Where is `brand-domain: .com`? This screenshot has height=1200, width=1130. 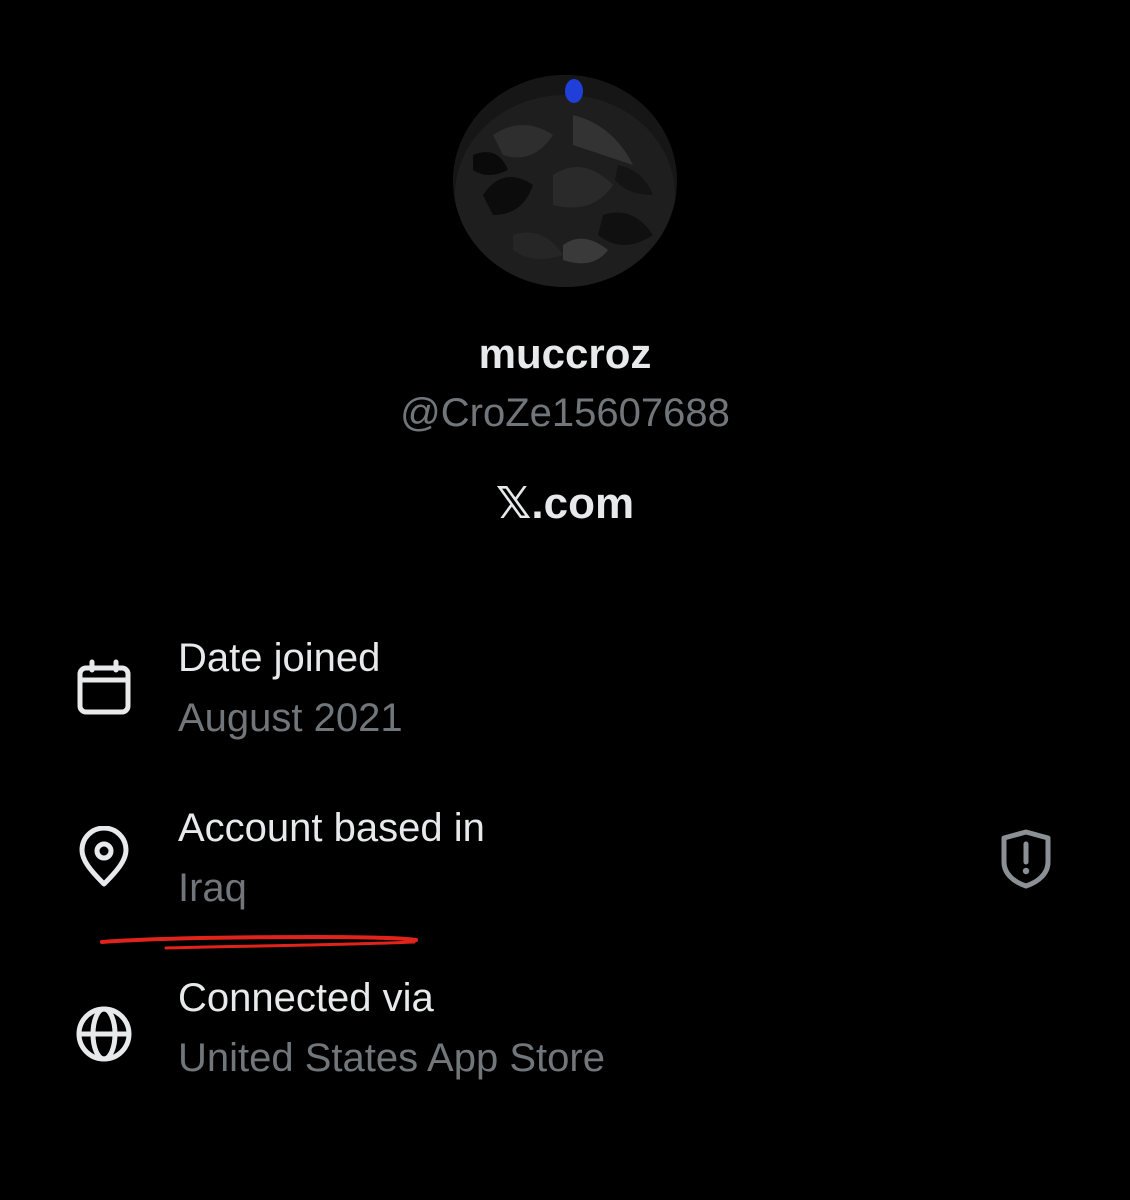 brand-domain: .com is located at coordinates (583, 503).